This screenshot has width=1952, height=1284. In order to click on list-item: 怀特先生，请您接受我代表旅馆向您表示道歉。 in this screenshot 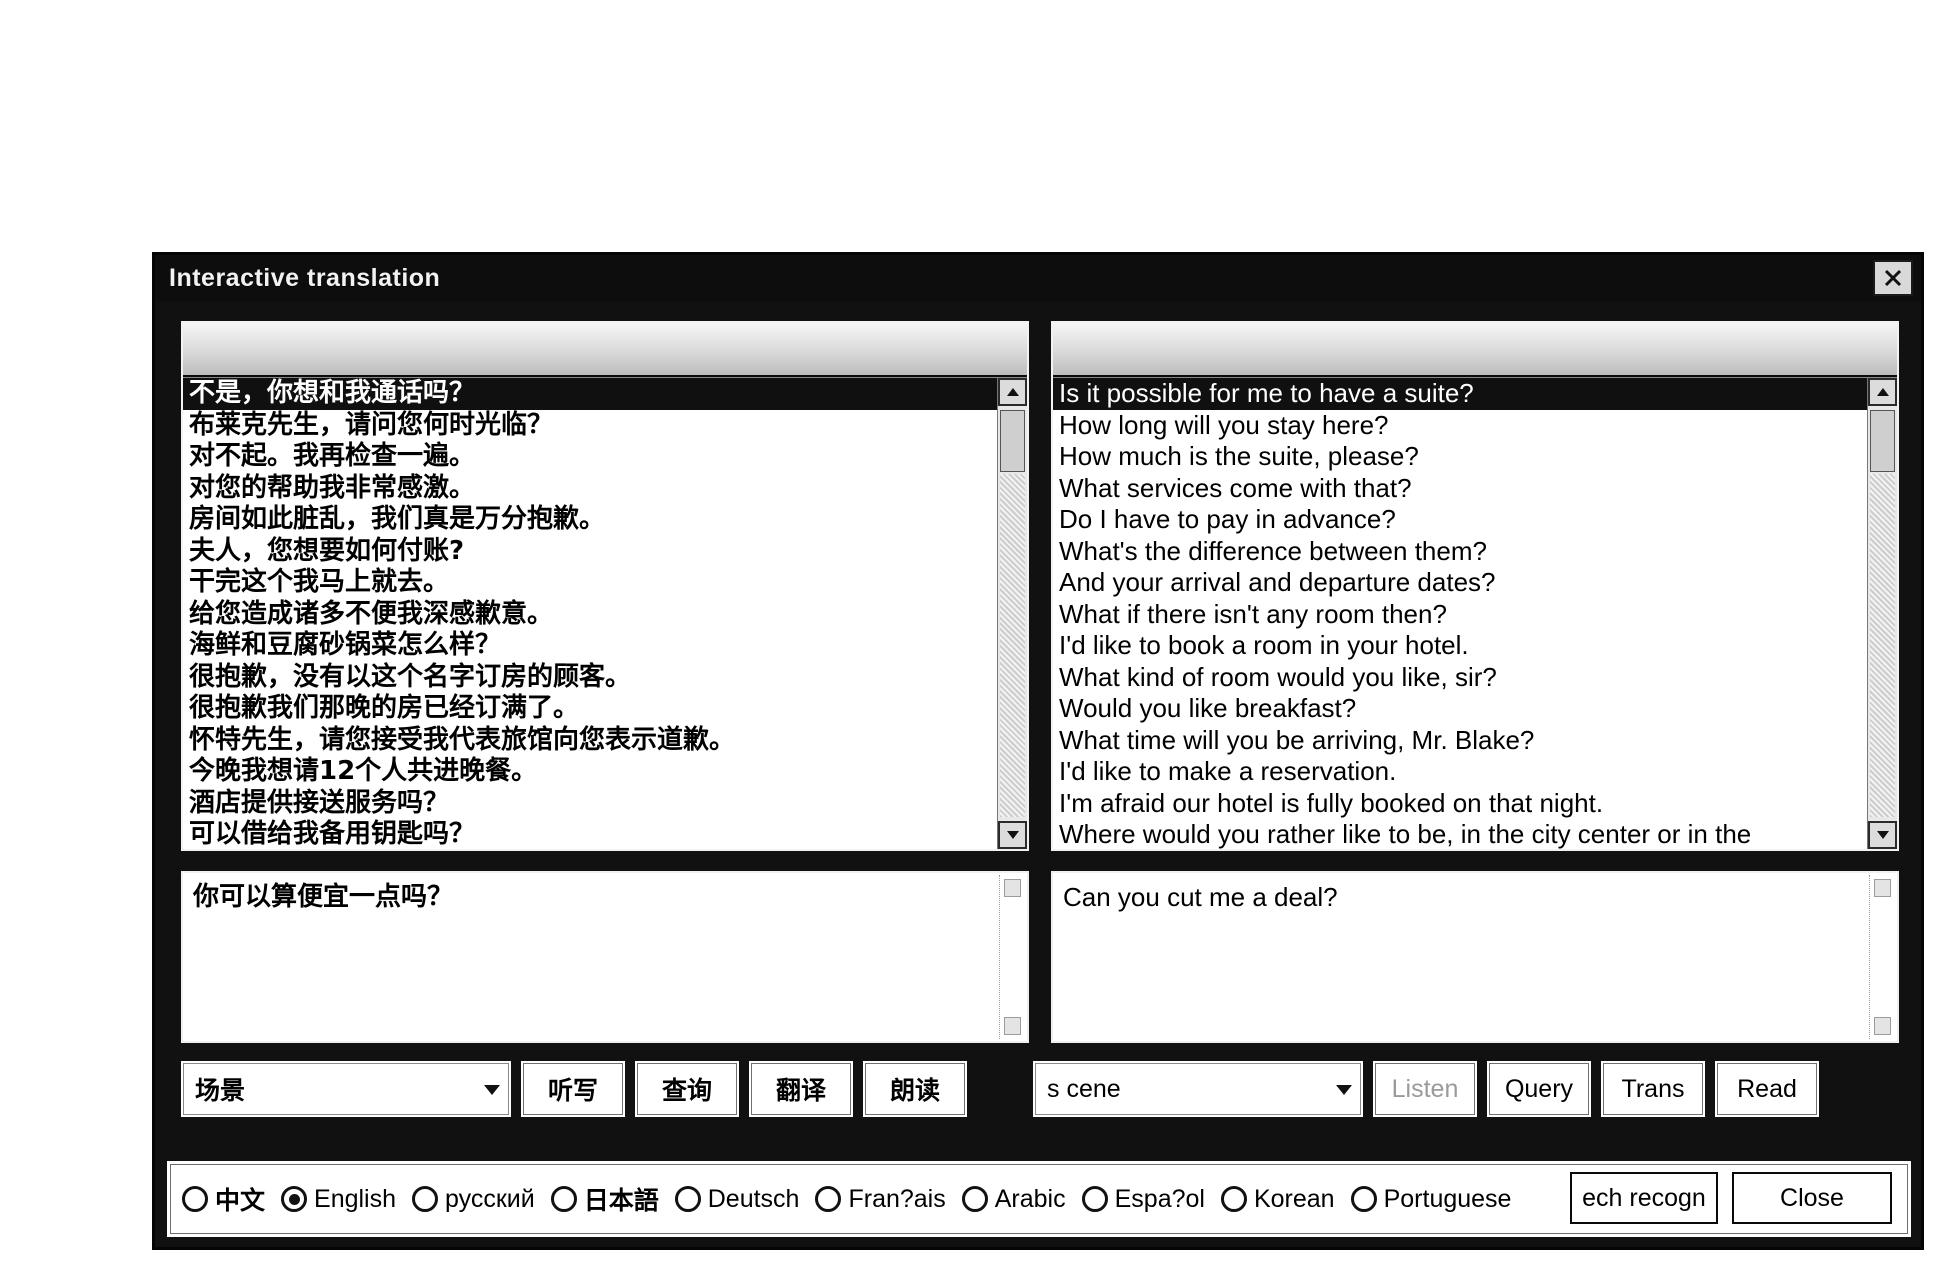, I will do `click(590, 741)`.